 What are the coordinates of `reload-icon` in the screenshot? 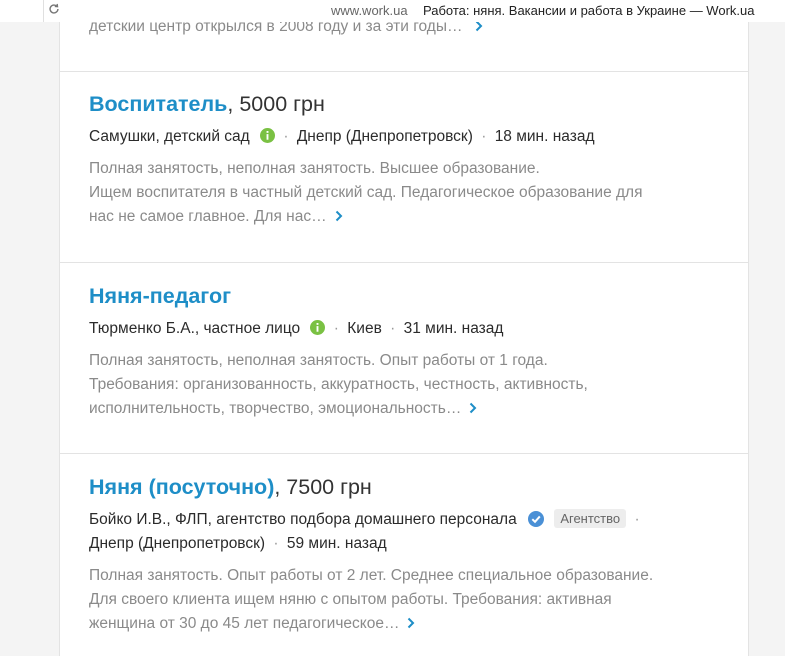 It's located at (54, 9).